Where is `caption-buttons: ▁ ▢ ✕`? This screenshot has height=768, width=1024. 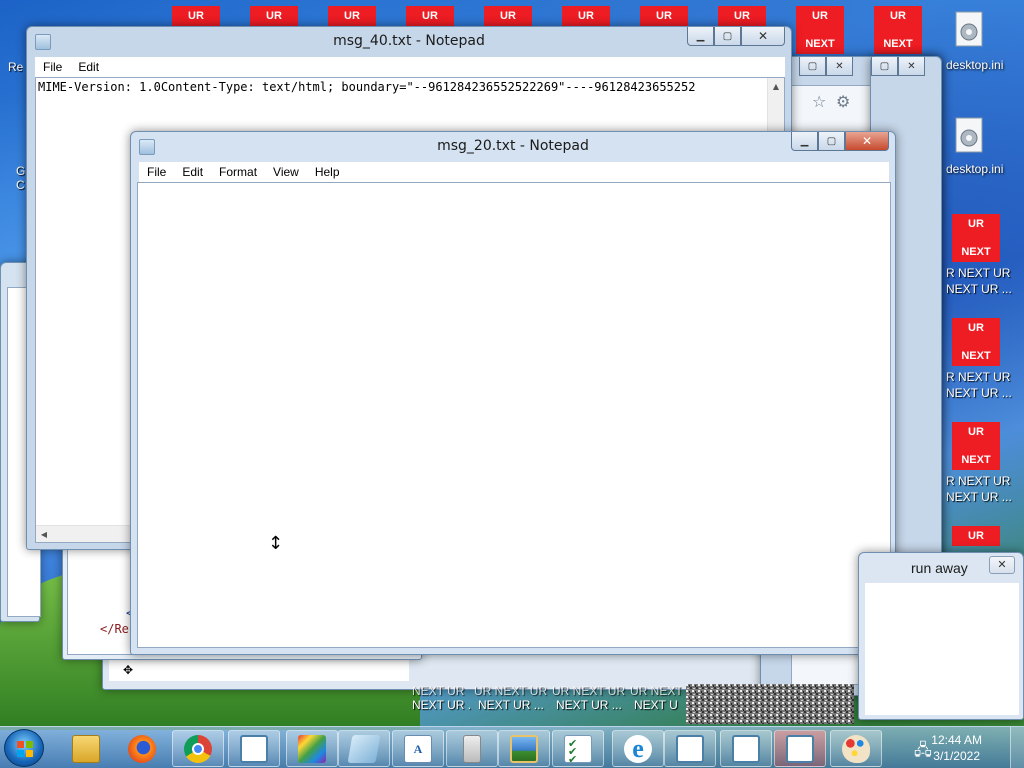 caption-buttons: ▁ ▢ ✕ is located at coordinates (840, 142).